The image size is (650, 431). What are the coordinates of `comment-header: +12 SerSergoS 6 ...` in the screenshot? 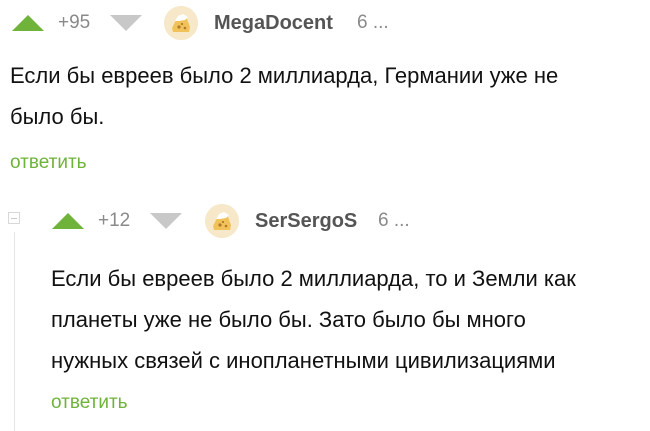 It's located at (325, 219).